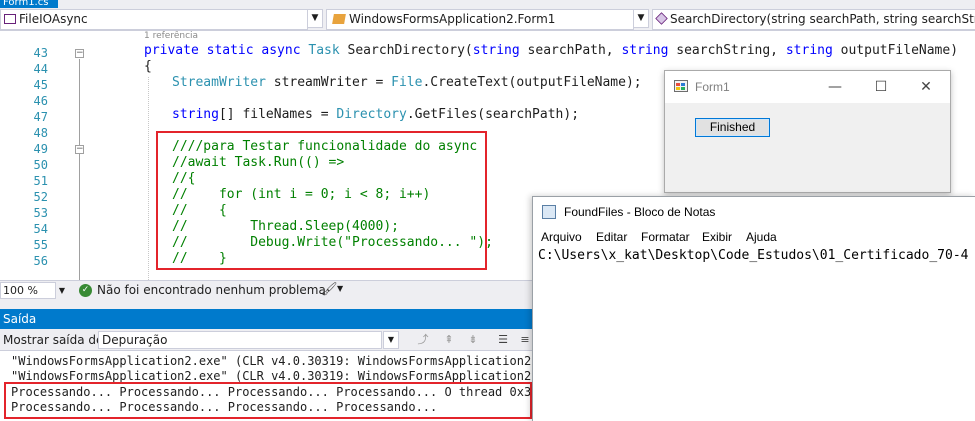 The width and height of the screenshot is (975, 421). I want to click on line-number: 49, so click(40, 149).